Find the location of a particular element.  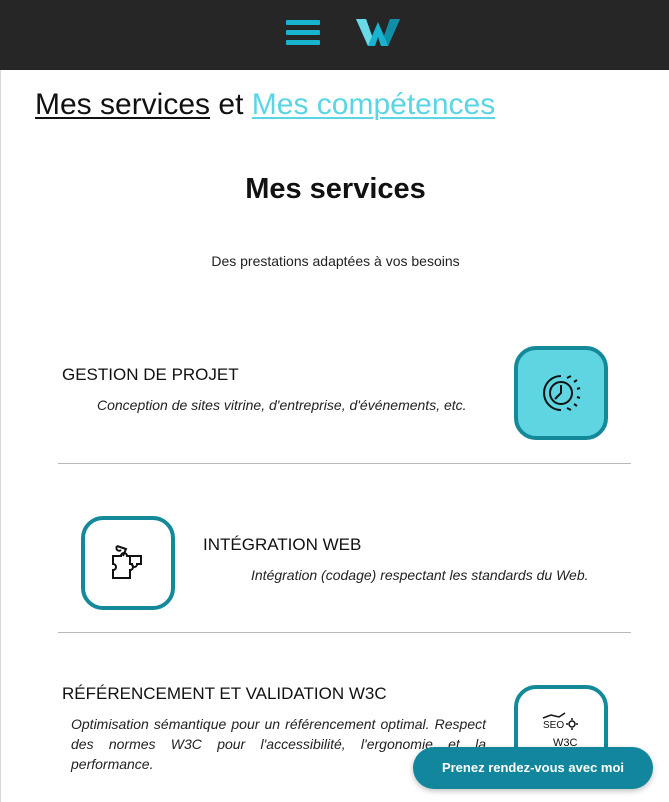

top-navbar is located at coordinates (334, 35).